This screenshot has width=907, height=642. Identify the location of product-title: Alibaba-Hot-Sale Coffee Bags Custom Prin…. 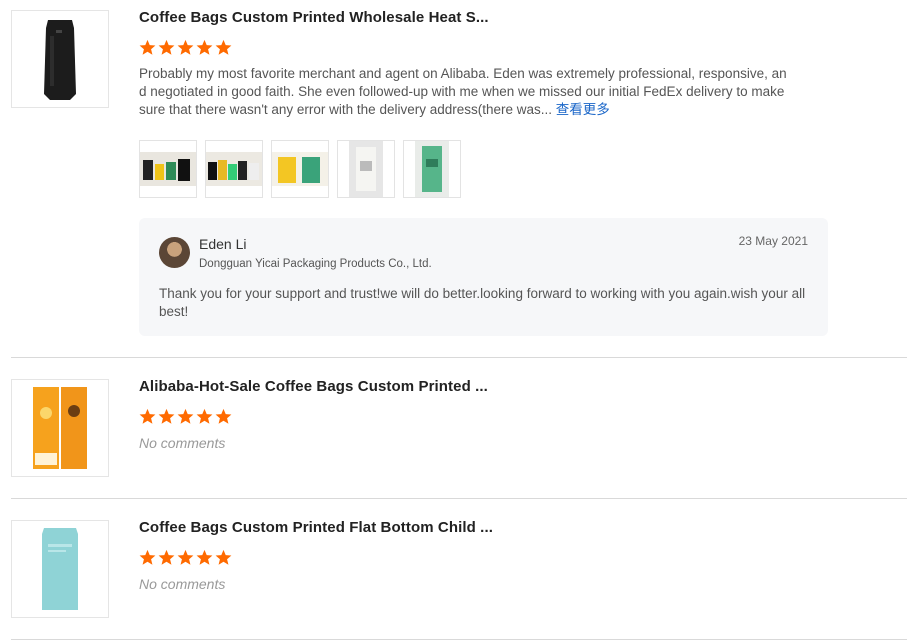
(313, 386).